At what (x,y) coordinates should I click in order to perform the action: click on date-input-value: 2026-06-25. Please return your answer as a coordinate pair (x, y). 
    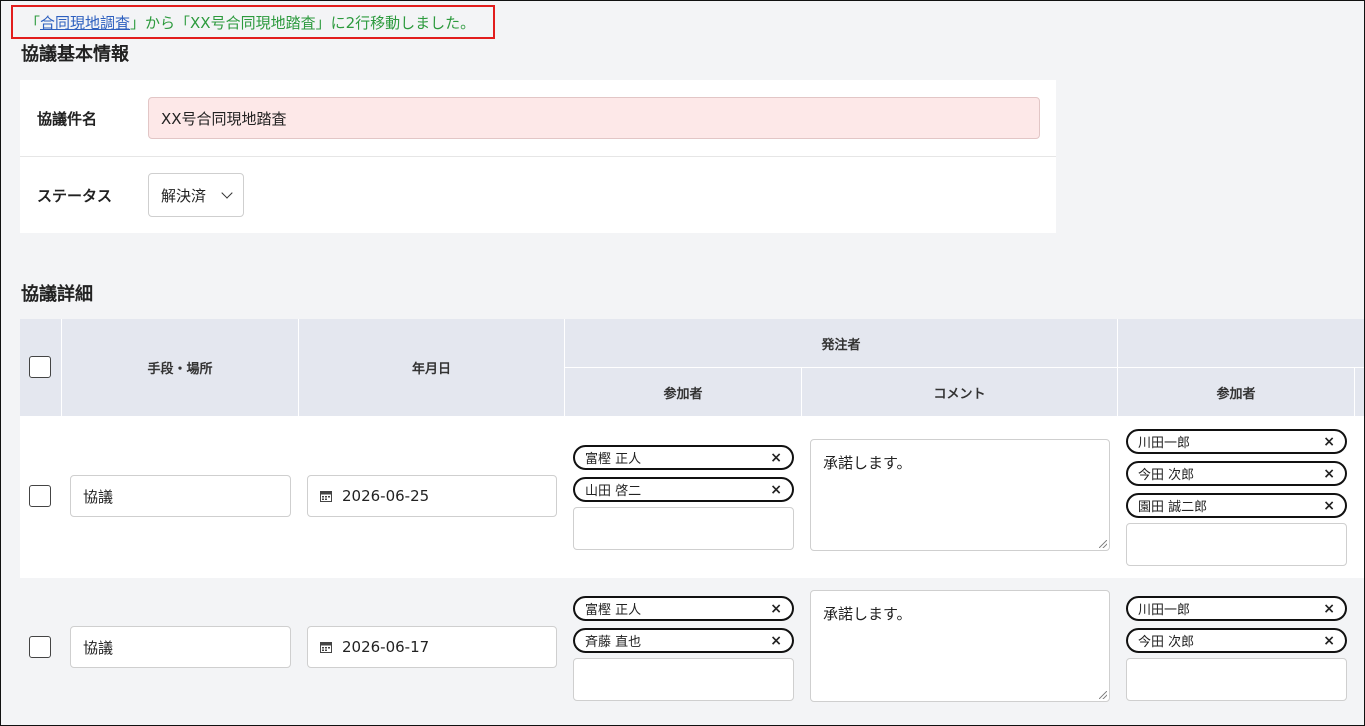
    Looking at the image, I should click on (386, 496).